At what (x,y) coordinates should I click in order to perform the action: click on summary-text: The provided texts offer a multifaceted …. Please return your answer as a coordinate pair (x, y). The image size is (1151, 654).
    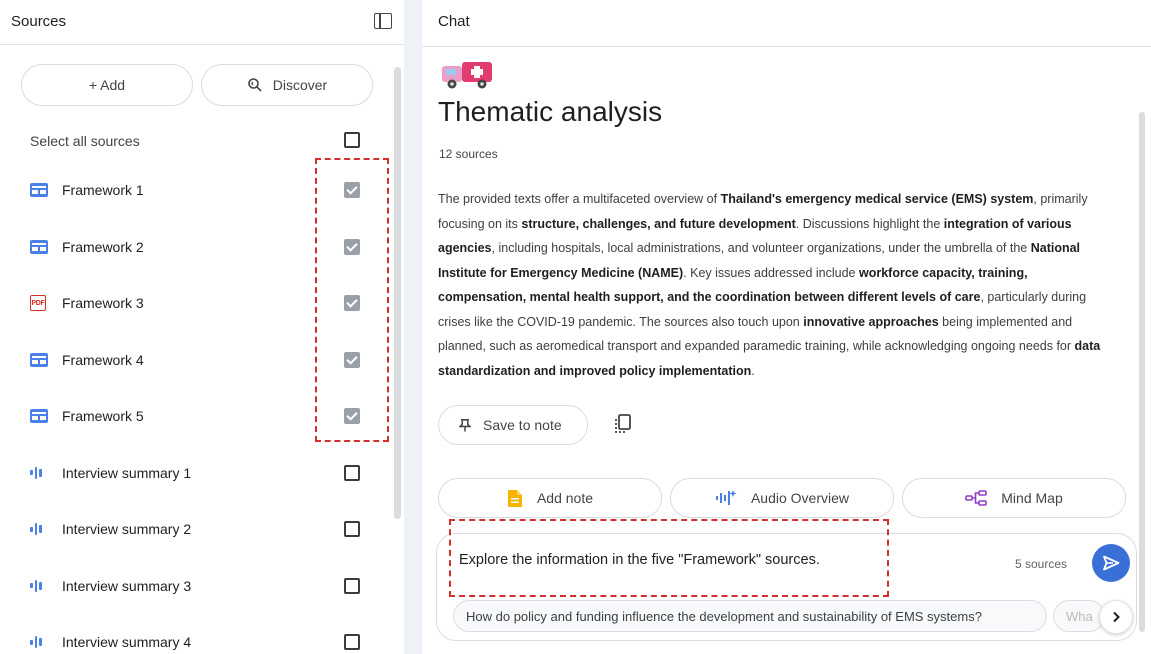
    Looking at the image, I should click on (579, 199).